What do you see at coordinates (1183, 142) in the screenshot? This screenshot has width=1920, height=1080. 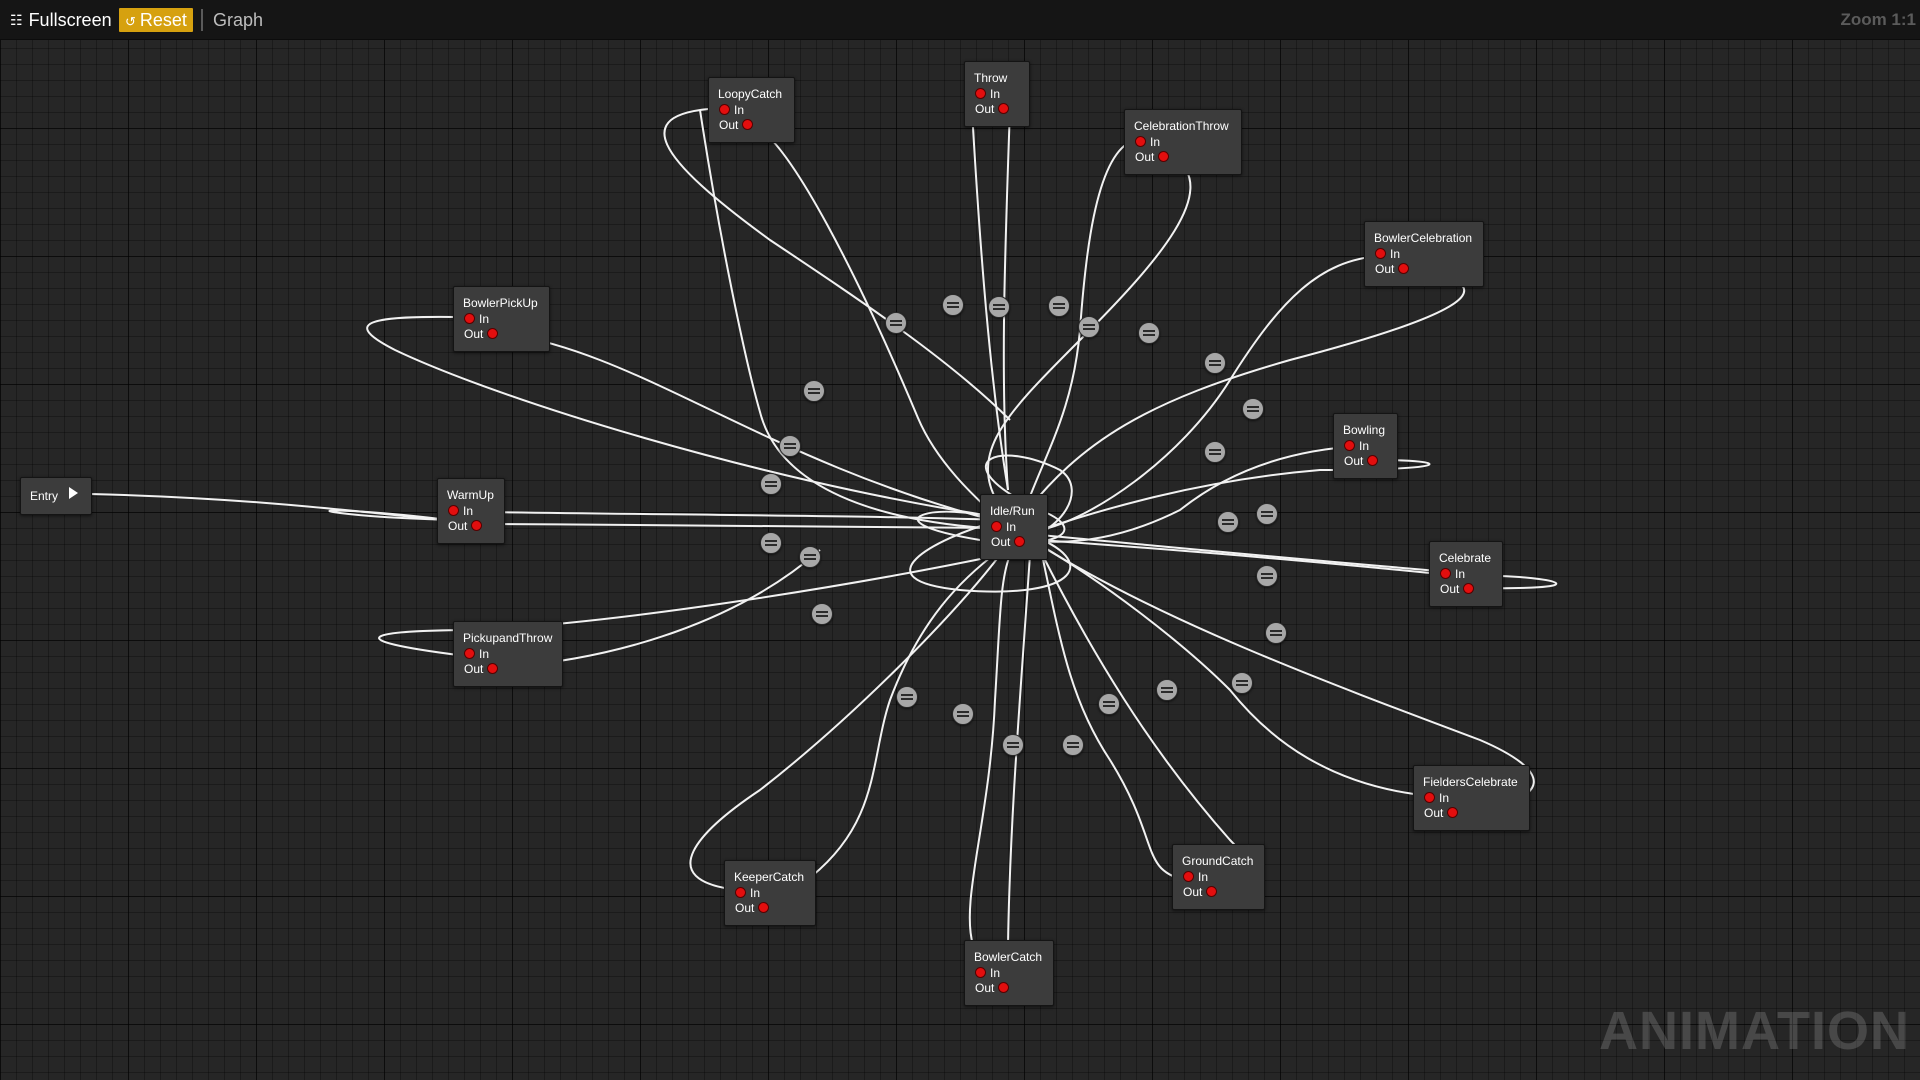 I see `state-node-celebrationthrow: CelebrationThrow In Out` at bounding box center [1183, 142].